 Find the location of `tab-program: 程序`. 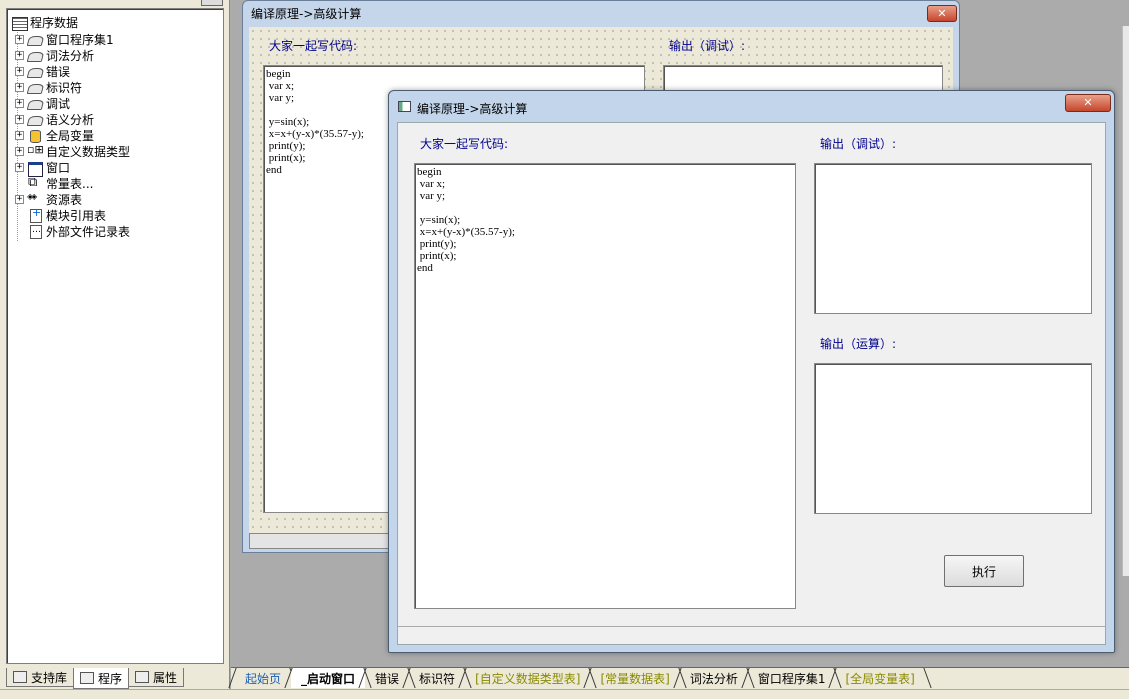

tab-program: 程序 is located at coordinates (101, 678).